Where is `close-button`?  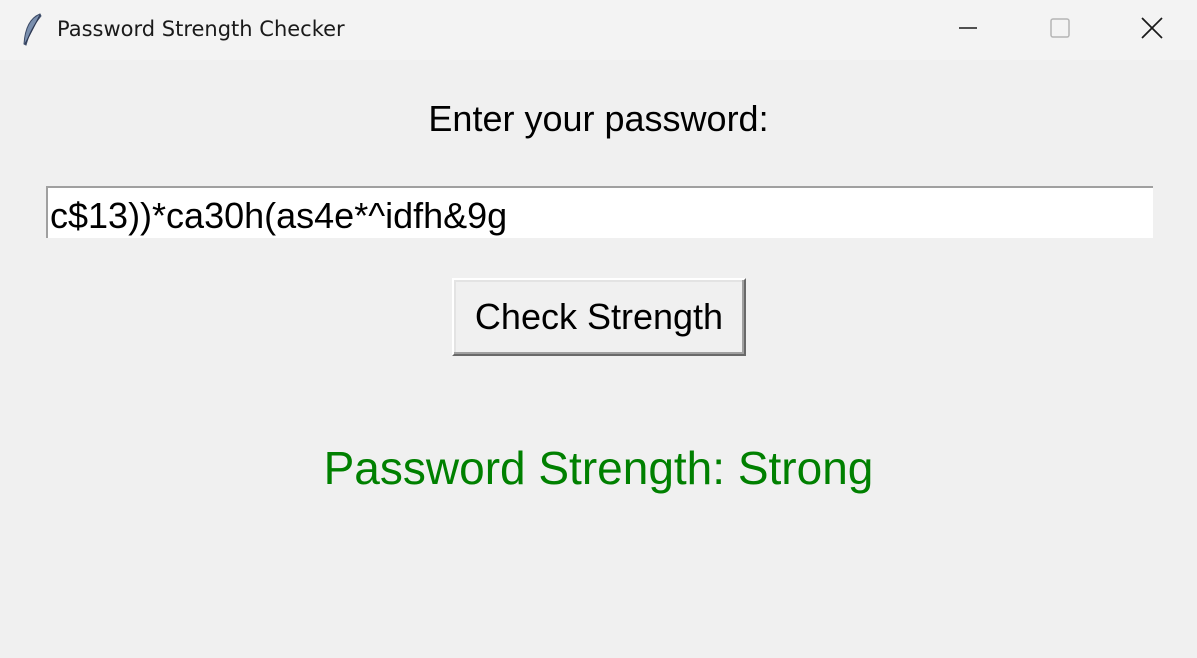
close-button is located at coordinates (1151, 30).